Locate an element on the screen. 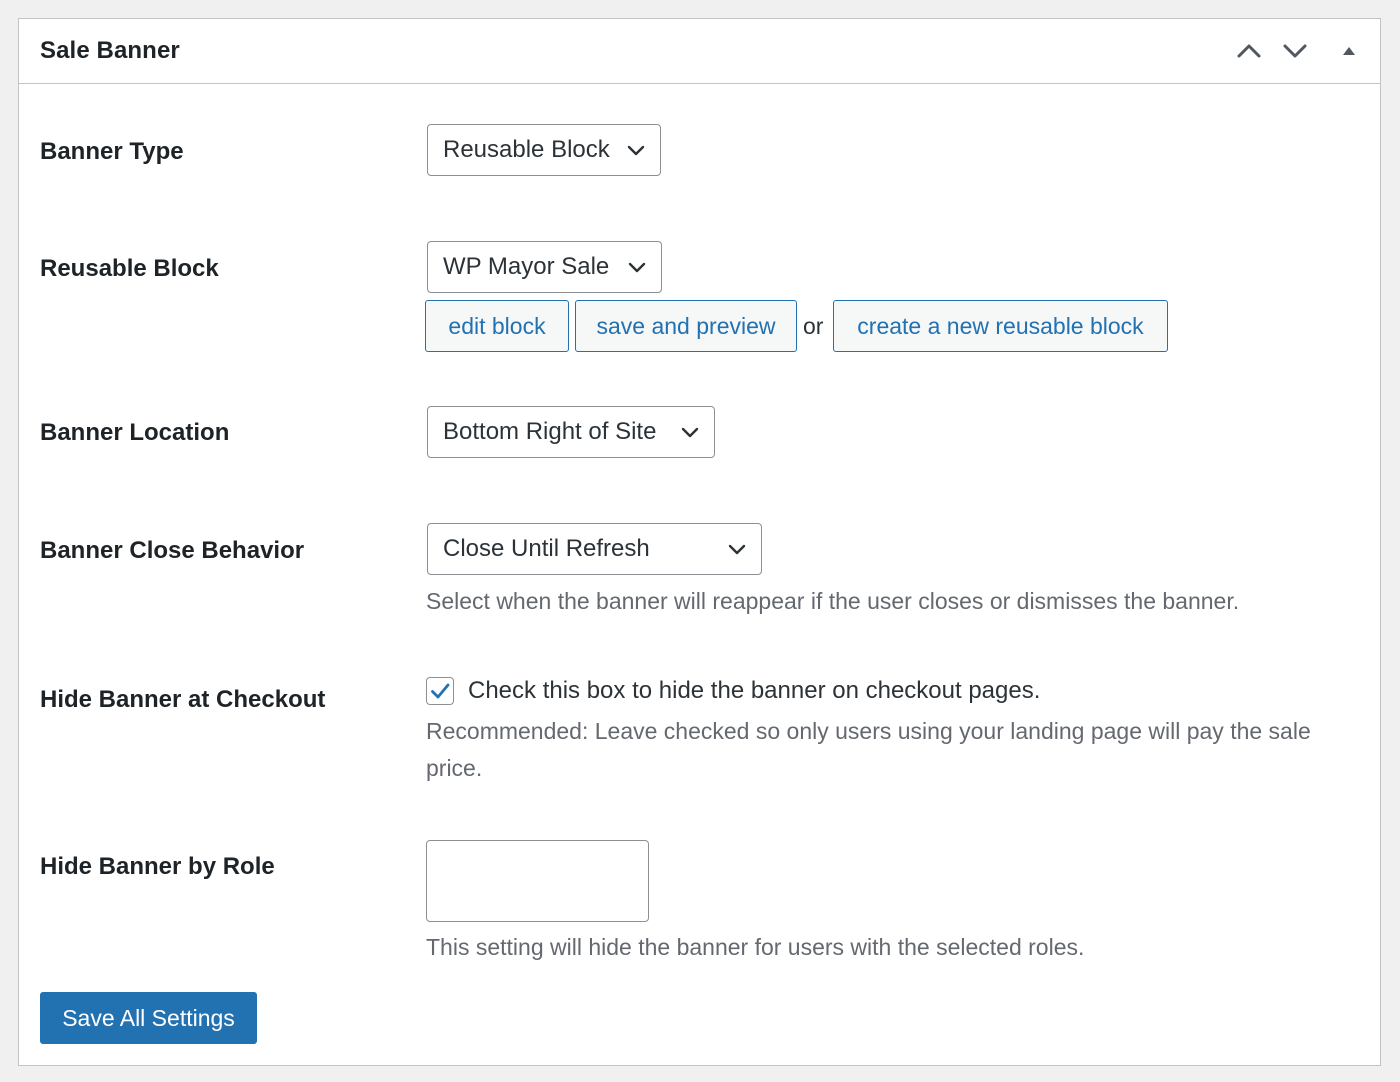 This screenshot has width=1400, height=1082. reusable-block-value: WP Mayor Sale is located at coordinates (526, 266).